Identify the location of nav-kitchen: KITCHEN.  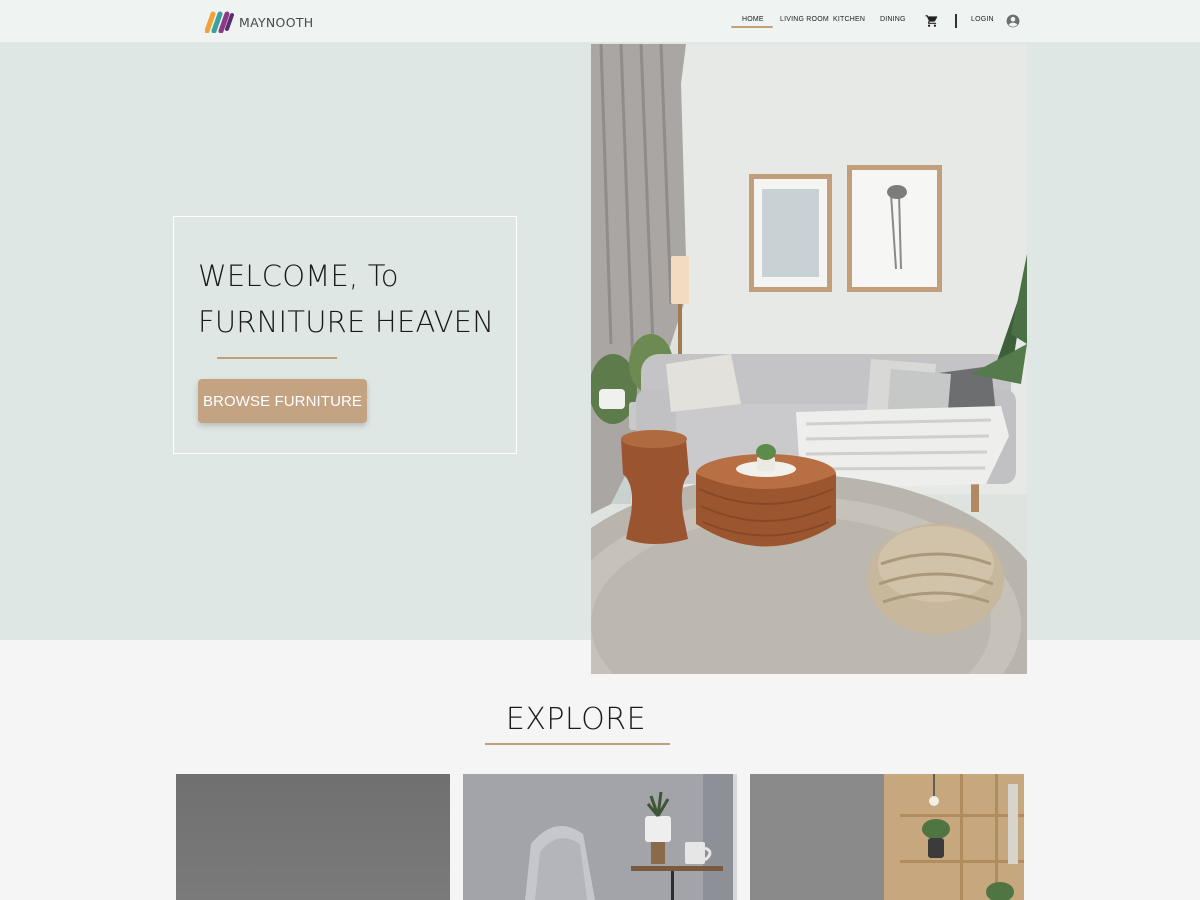
(849, 19).